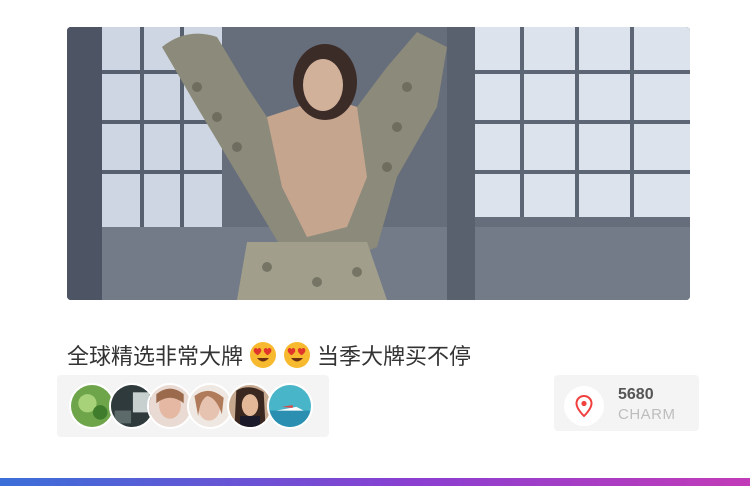  Describe the element at coordinates (636, 394) in the screenshot. I see `charm-value: 5680` at that location.